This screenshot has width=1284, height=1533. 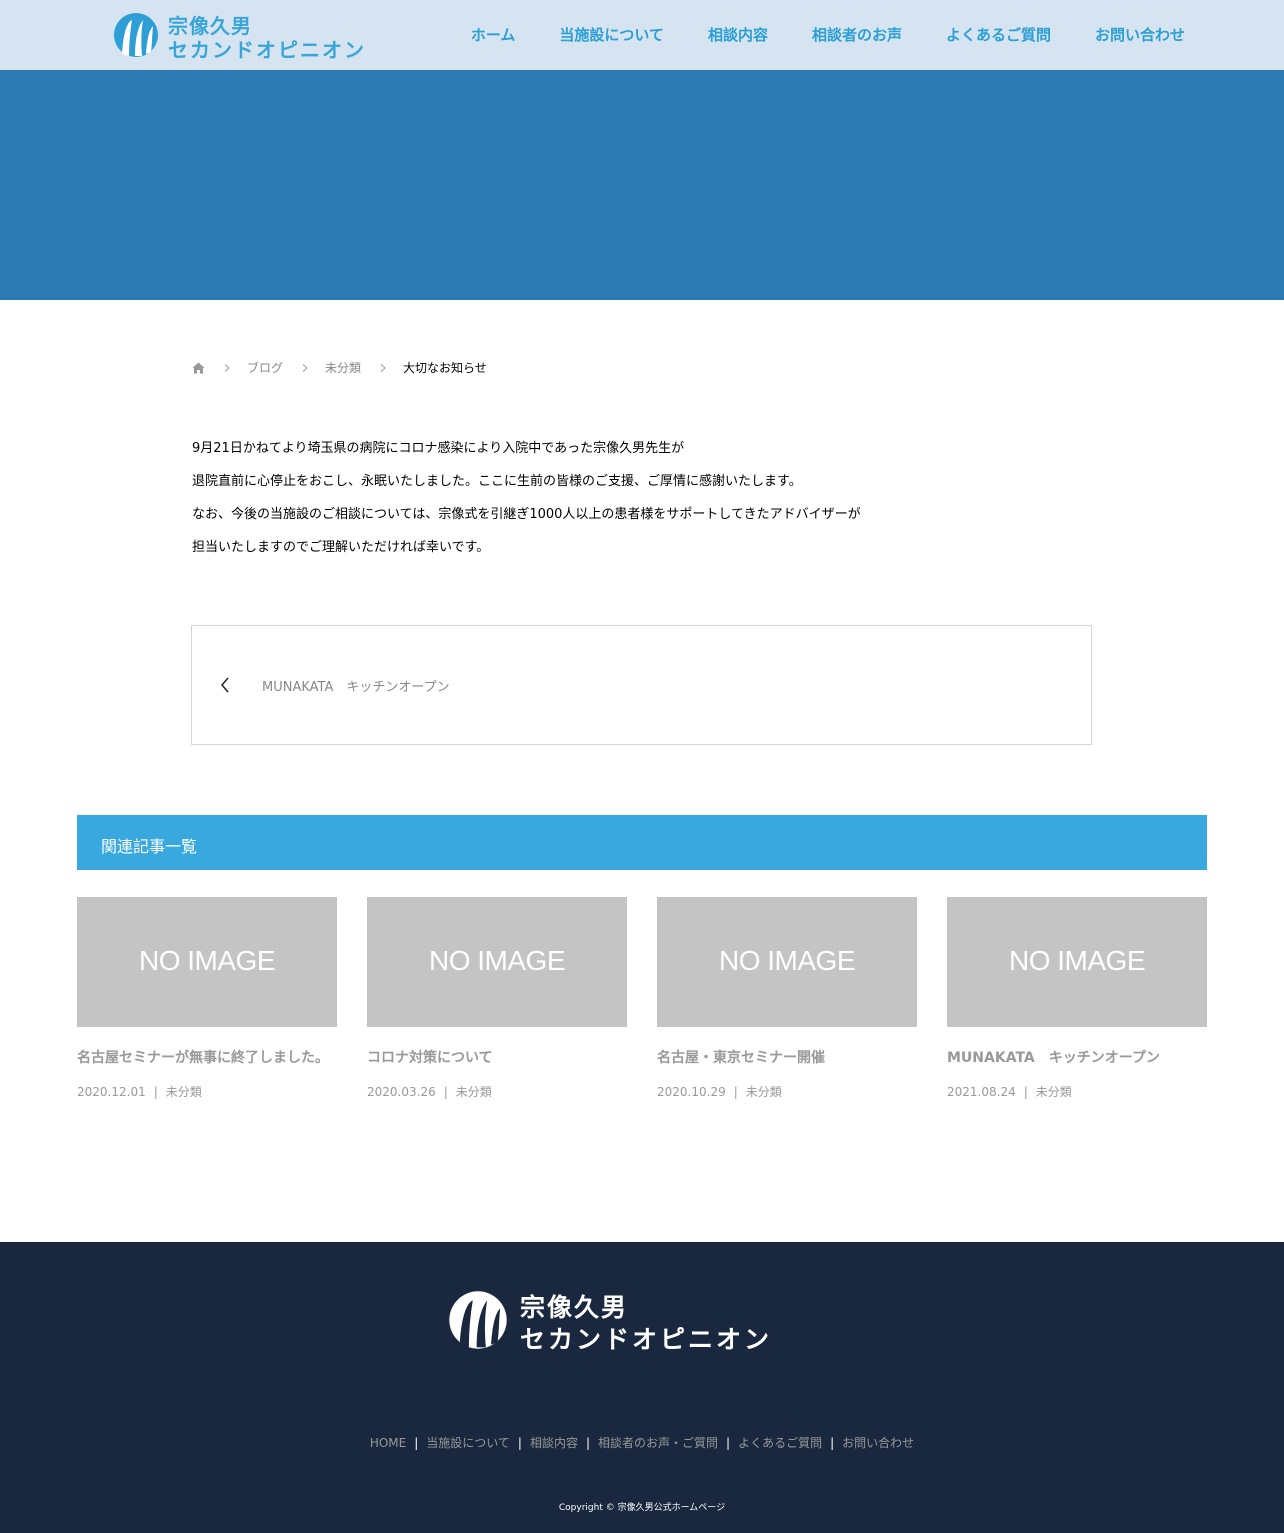 I want to click on article-paragraph: 9月21日かねてより埼玉県の病院にコロナ感染により入院中であった宗像久男先生が, so click(x=438, y=448).